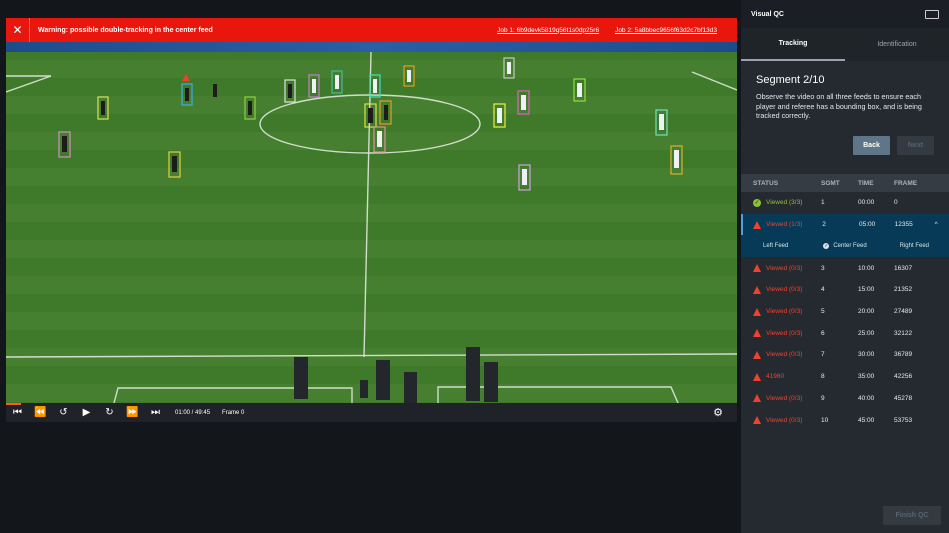 The image size is (949, 533). I want to click on row-status: Viewed (3/3), so click(784, 203).